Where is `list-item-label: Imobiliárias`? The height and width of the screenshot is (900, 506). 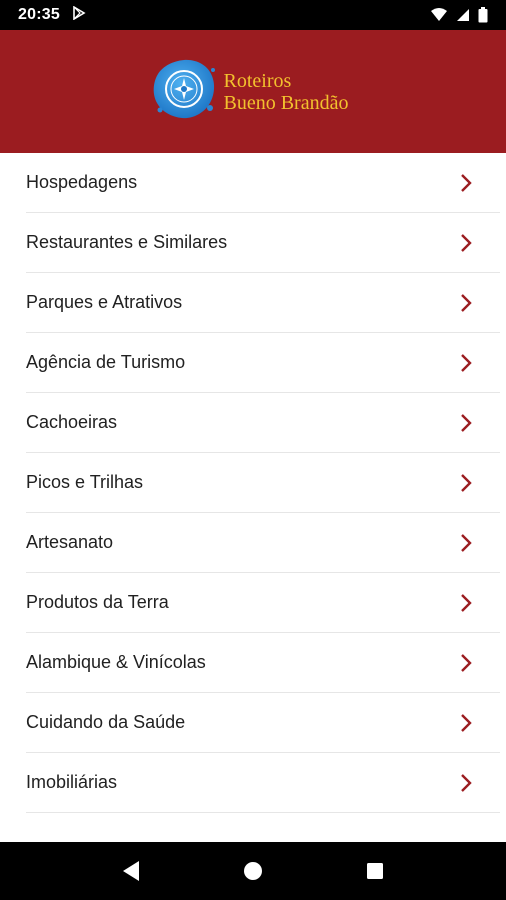
list-item-label: Imobiliárias is located at coordinates (72, 782).